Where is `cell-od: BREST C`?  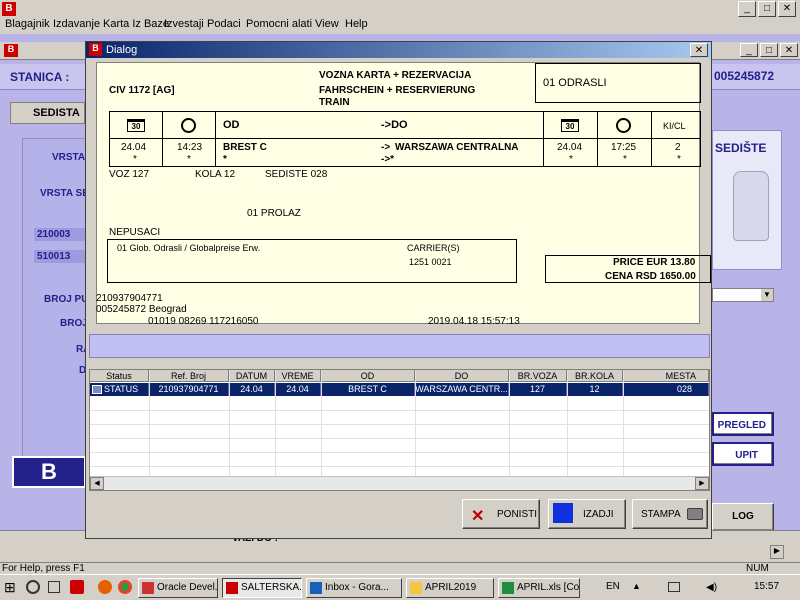 cell-od: BREST C is located at coordinates (368, 389).